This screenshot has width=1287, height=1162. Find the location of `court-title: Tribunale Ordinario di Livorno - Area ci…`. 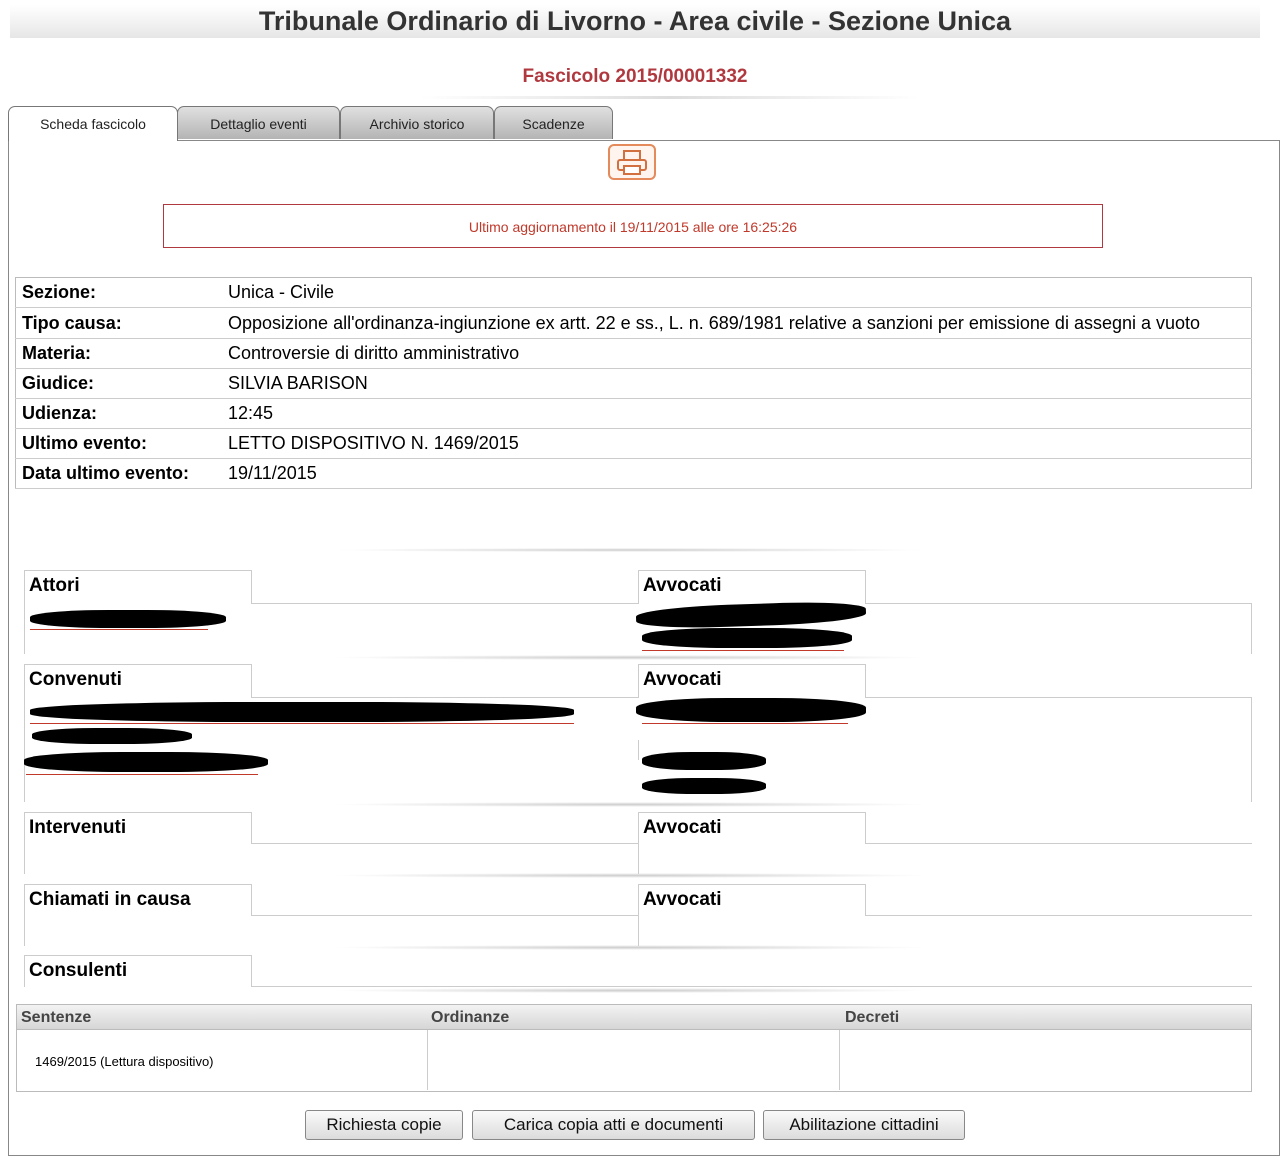

court-title: Tribunale Ordinario di Livorno - Area ci… is located at coordinates (635, 21).